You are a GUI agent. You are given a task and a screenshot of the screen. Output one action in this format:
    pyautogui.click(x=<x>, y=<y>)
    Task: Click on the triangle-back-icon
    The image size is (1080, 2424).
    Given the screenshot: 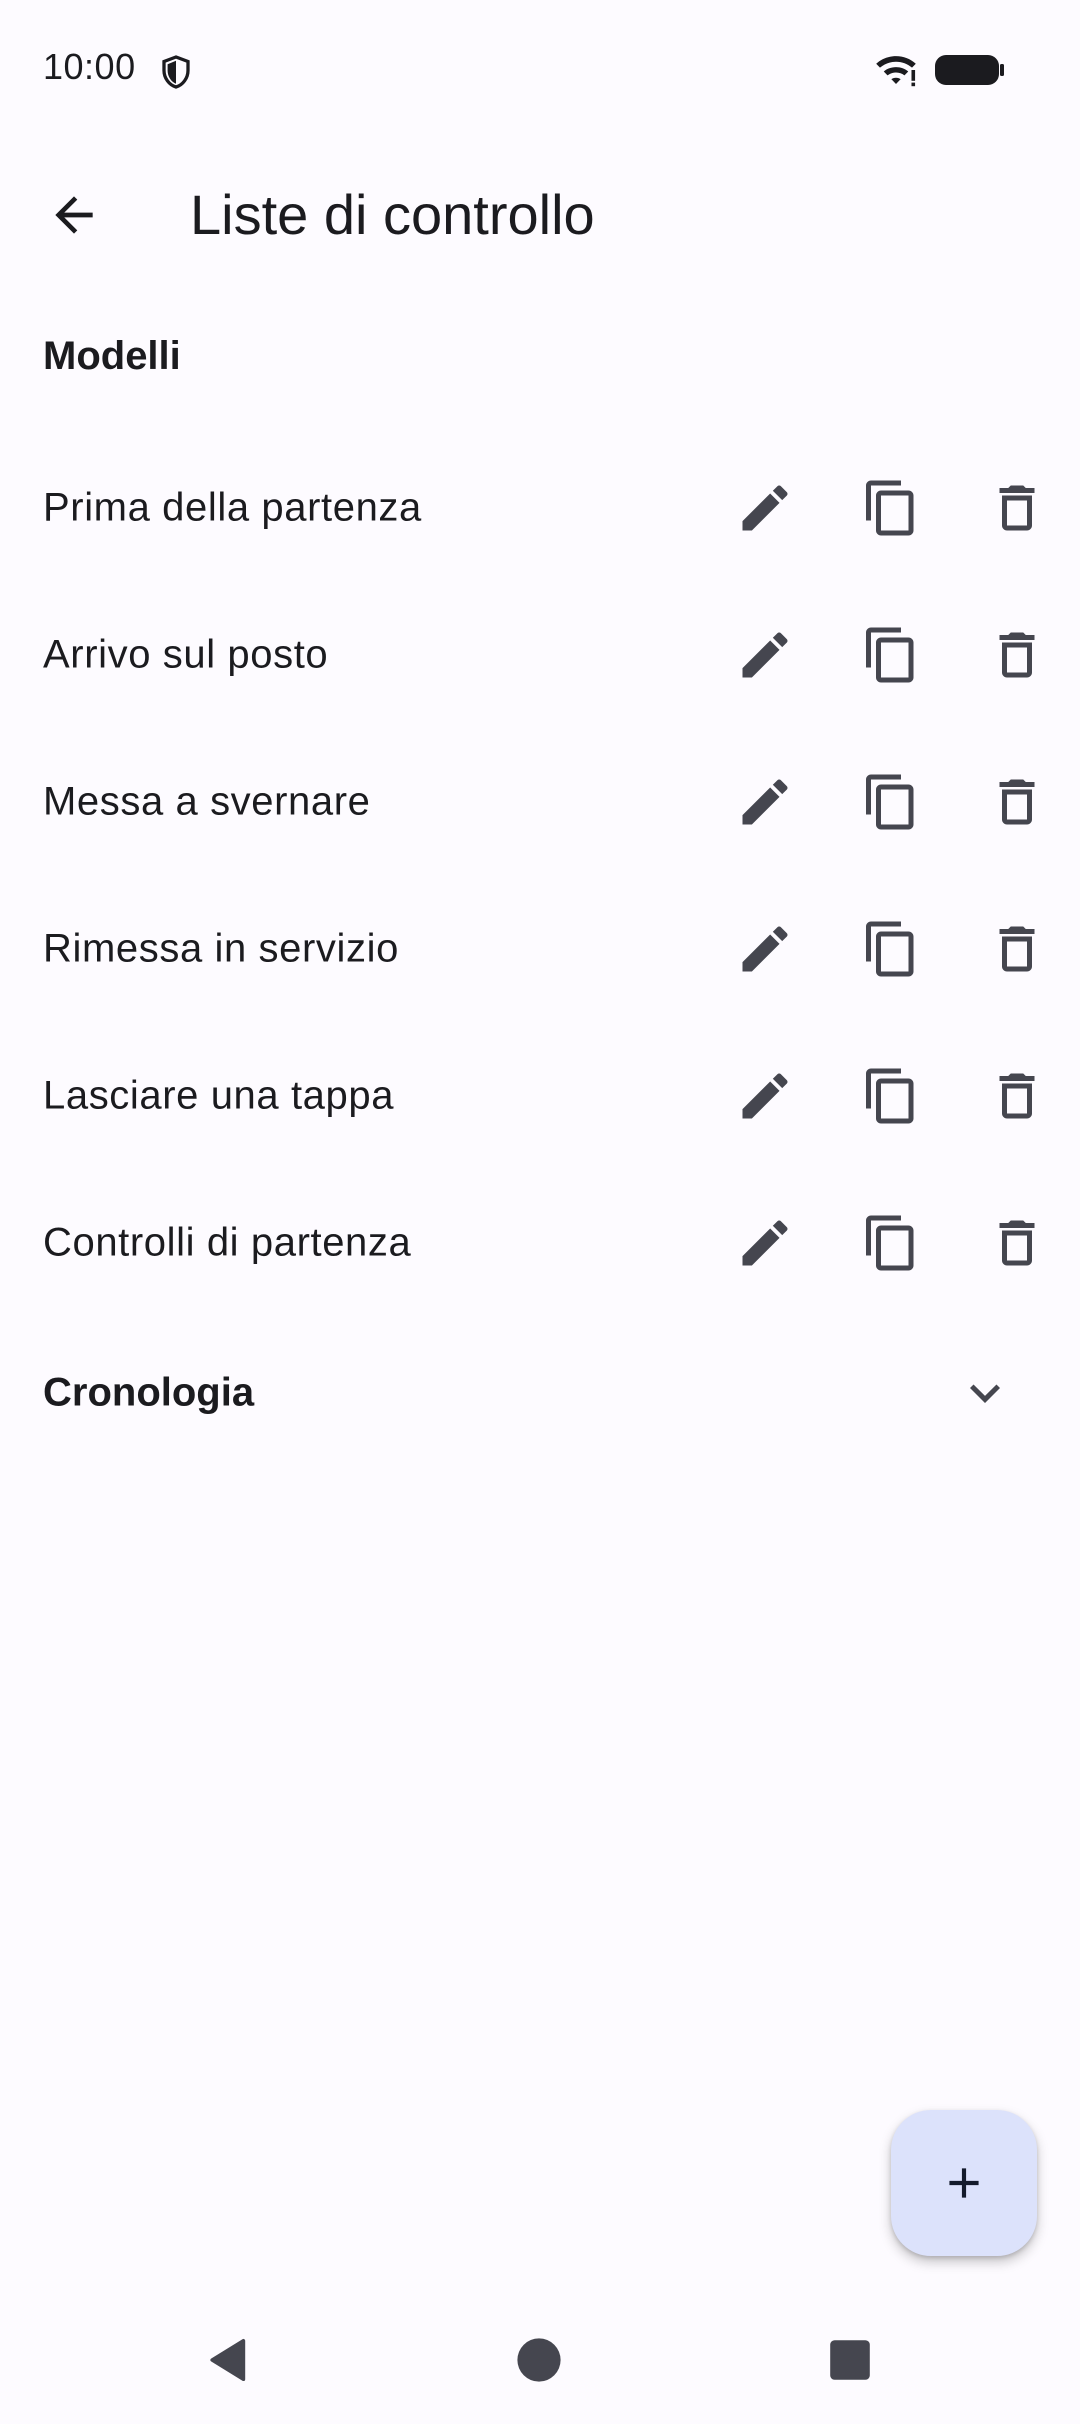 What is the action you would take?
    pyautogui.click(x=228, y=2360)
    